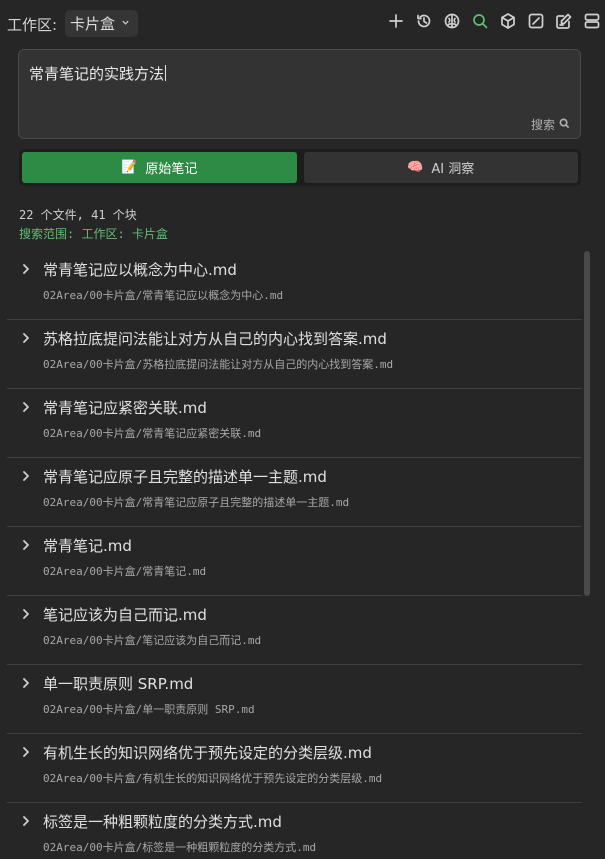 This screenshot has height=859, width=605. What do you see at coordinates (118, 683) in the screenshot?
I see `result-title: 单一职责原则 SRP.md` at bounding box center [118, 683].